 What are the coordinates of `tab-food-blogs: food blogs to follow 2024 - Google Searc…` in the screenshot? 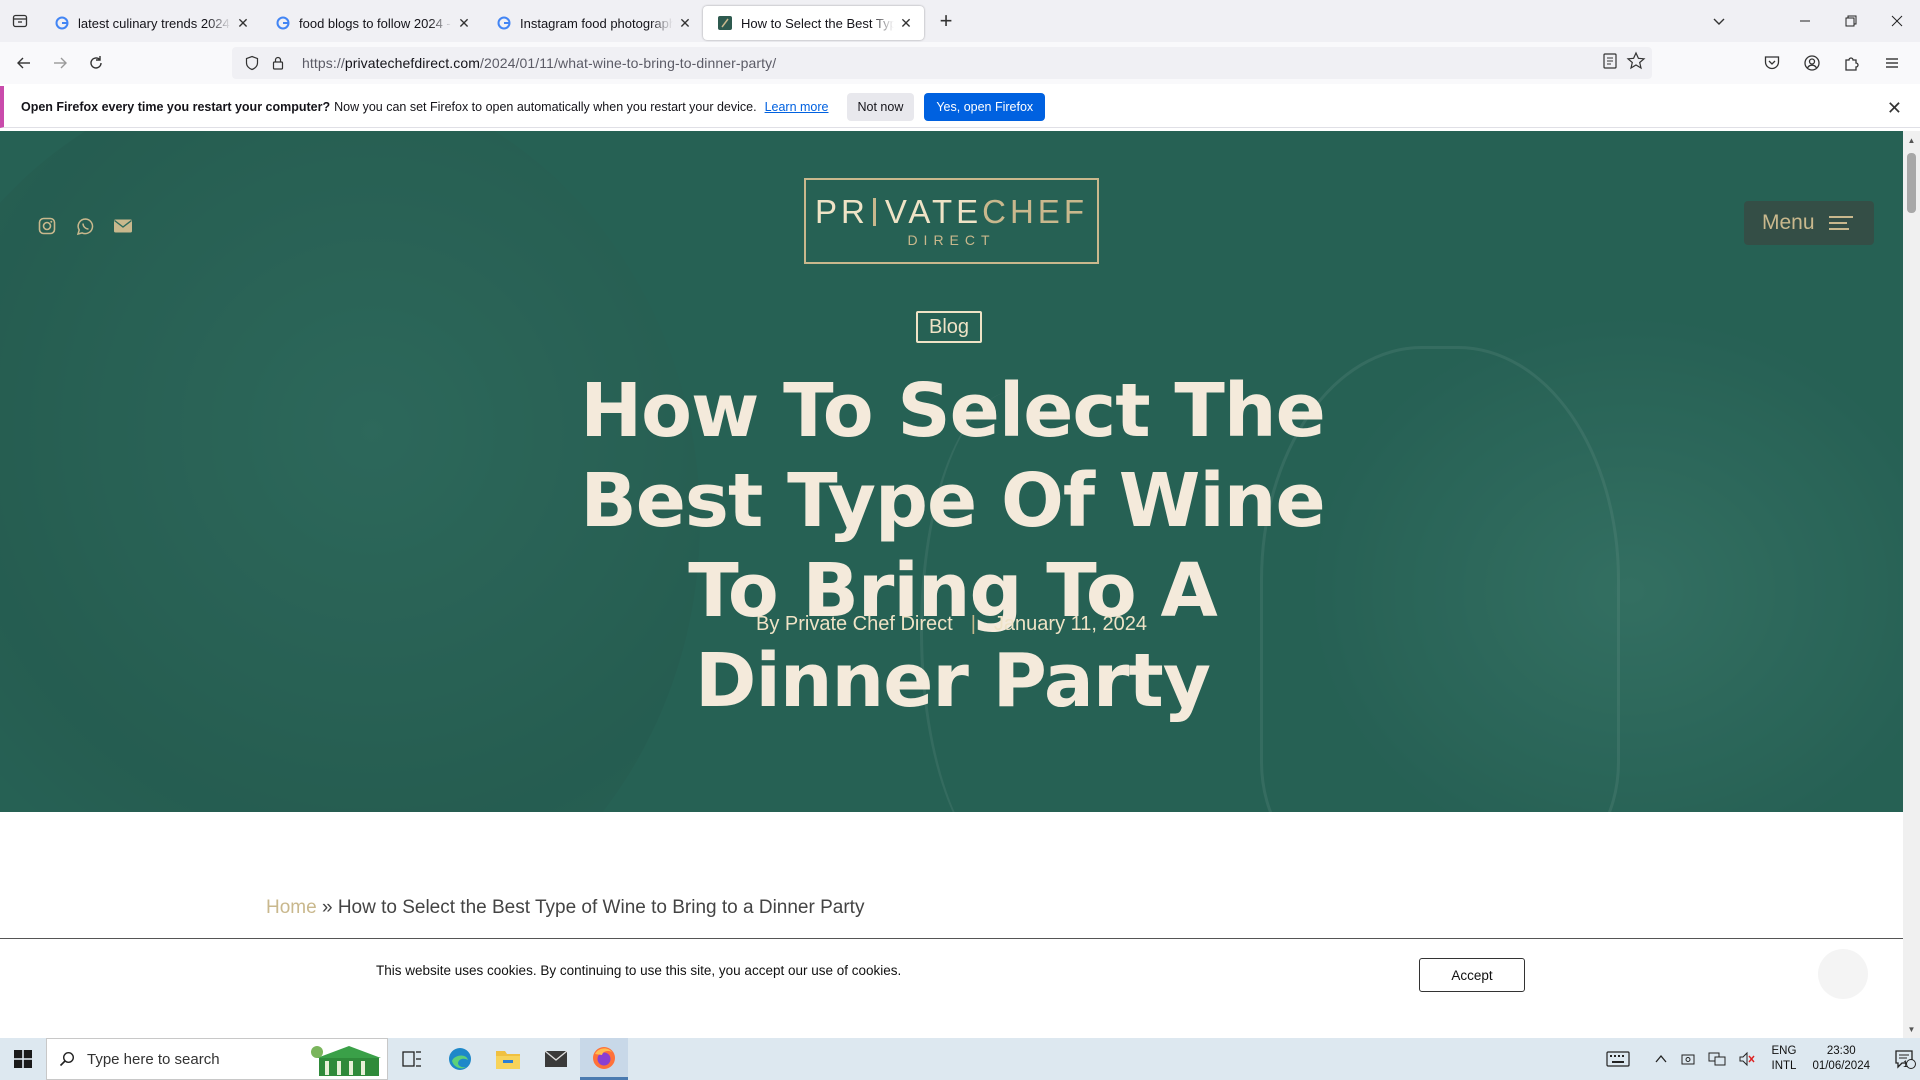 It's located at (371, 23).